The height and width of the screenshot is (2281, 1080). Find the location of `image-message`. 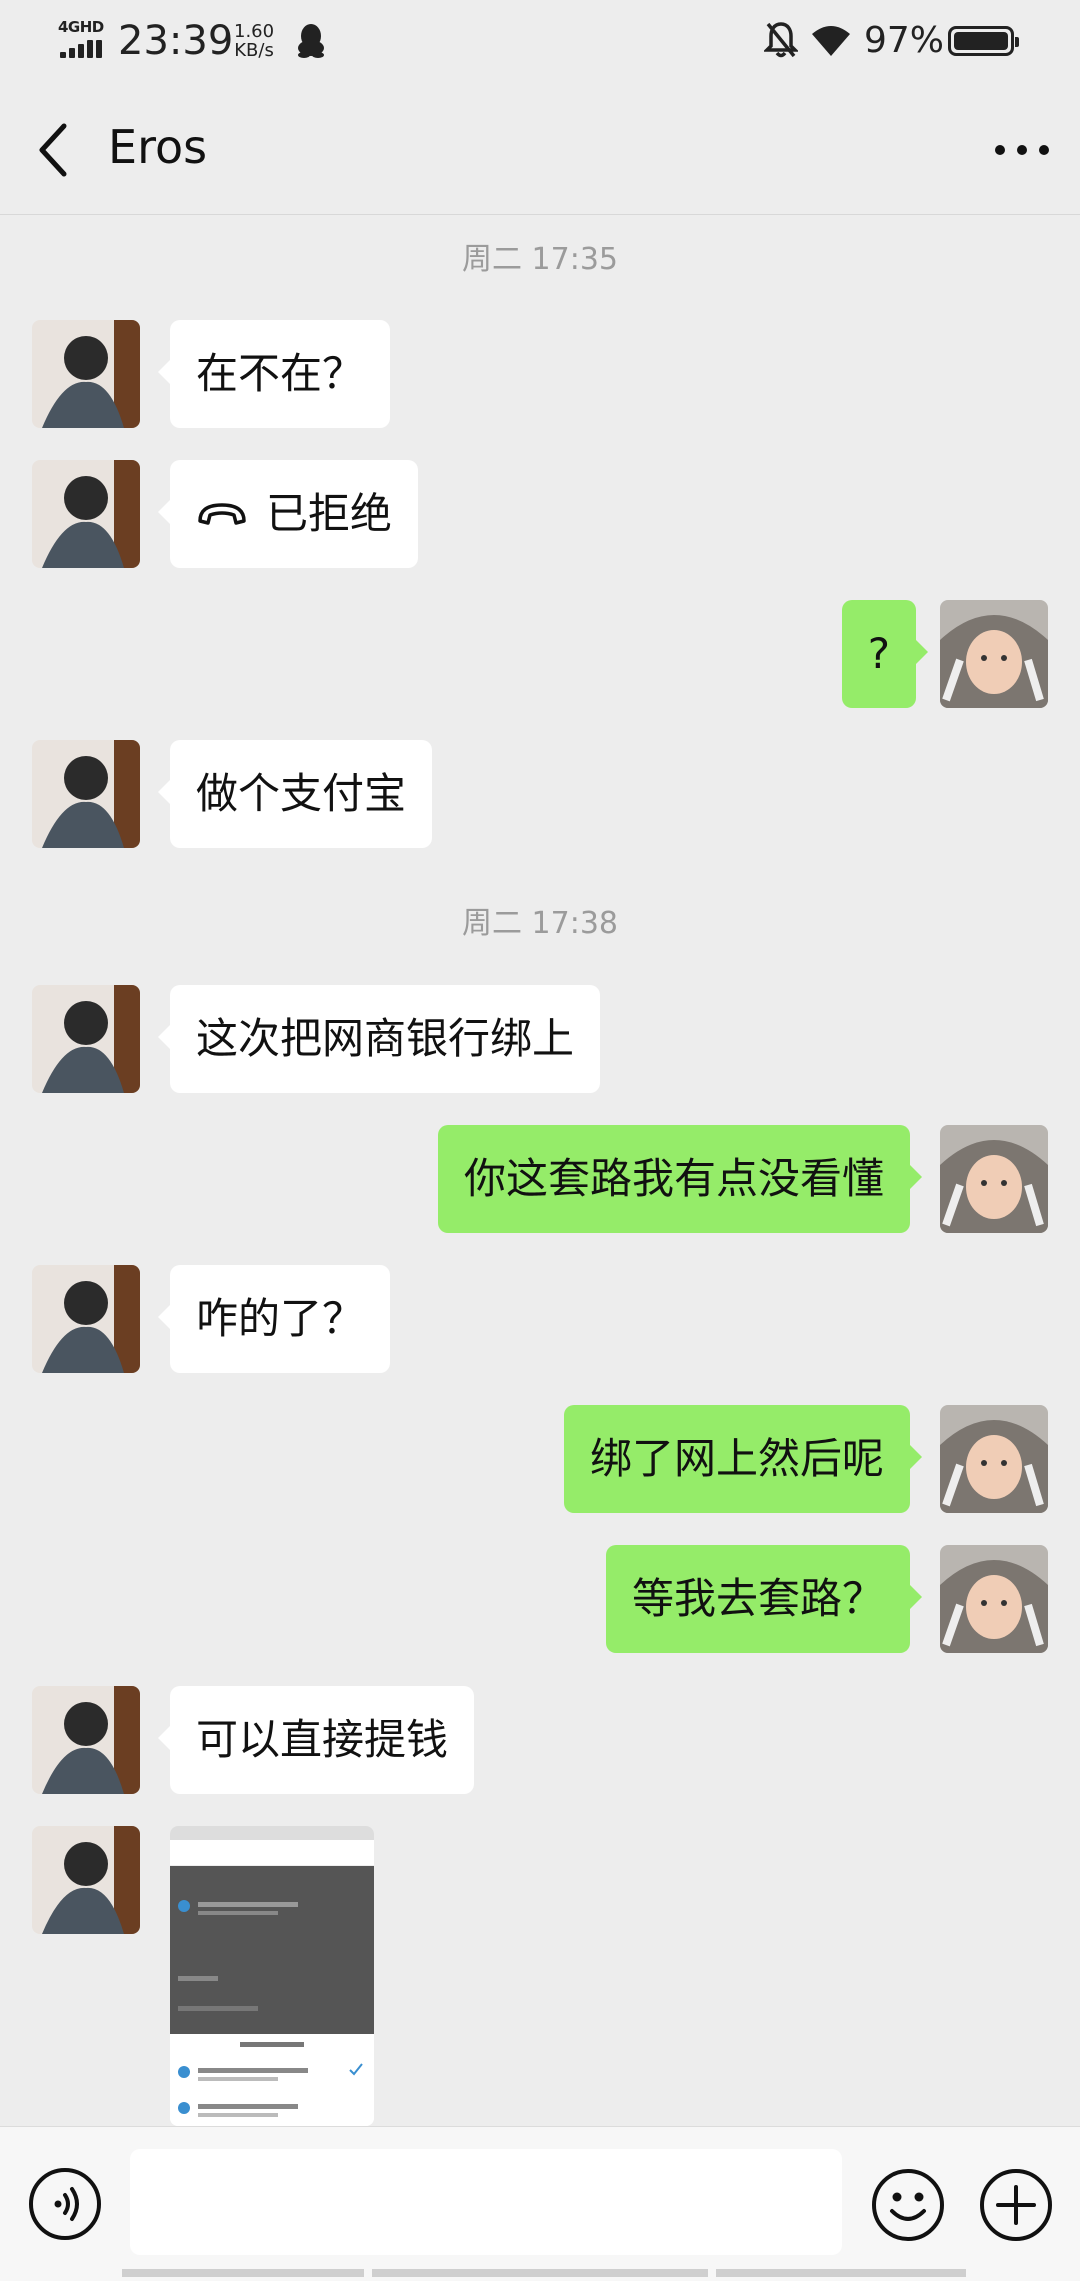

image-message is located at coordinates (272, 1976).